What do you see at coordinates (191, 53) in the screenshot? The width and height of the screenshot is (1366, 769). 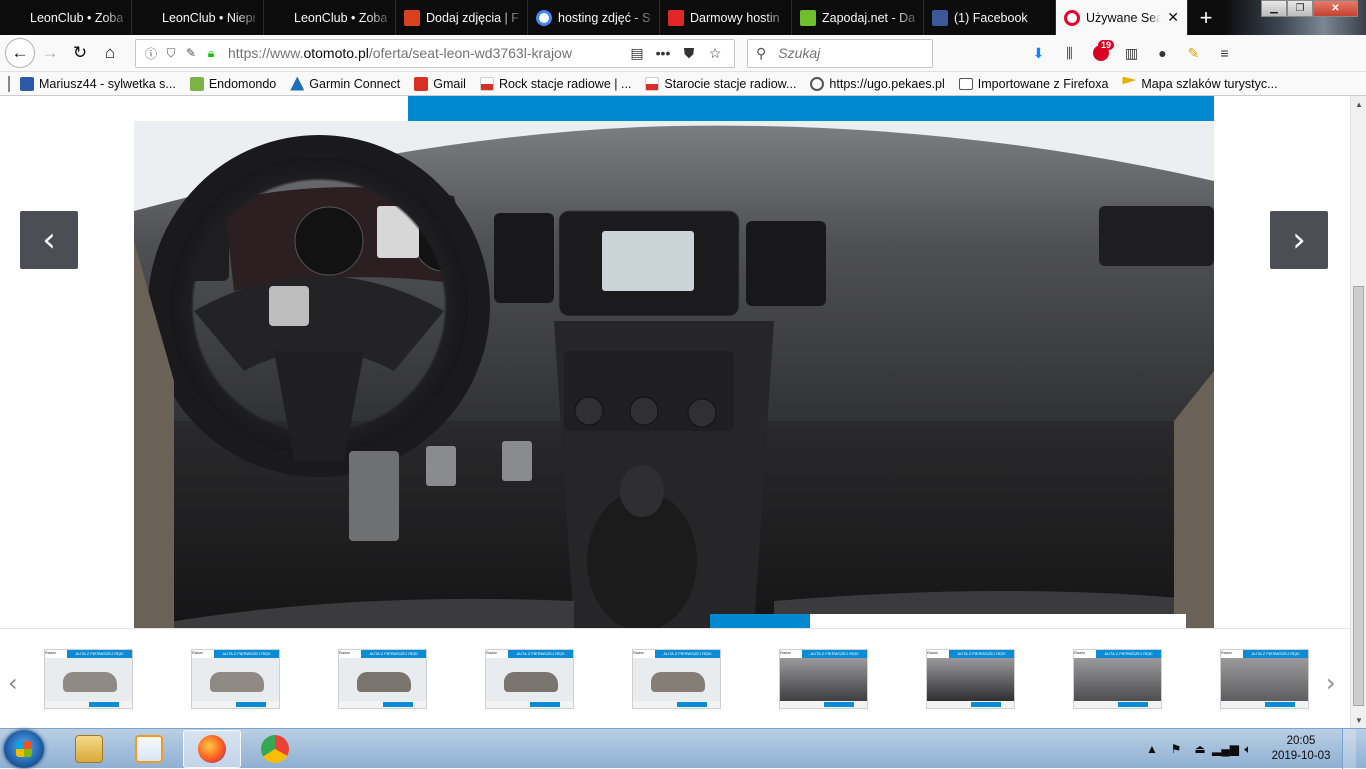 I see `permissions-icon: ✎` at bounding box center [191, 53].